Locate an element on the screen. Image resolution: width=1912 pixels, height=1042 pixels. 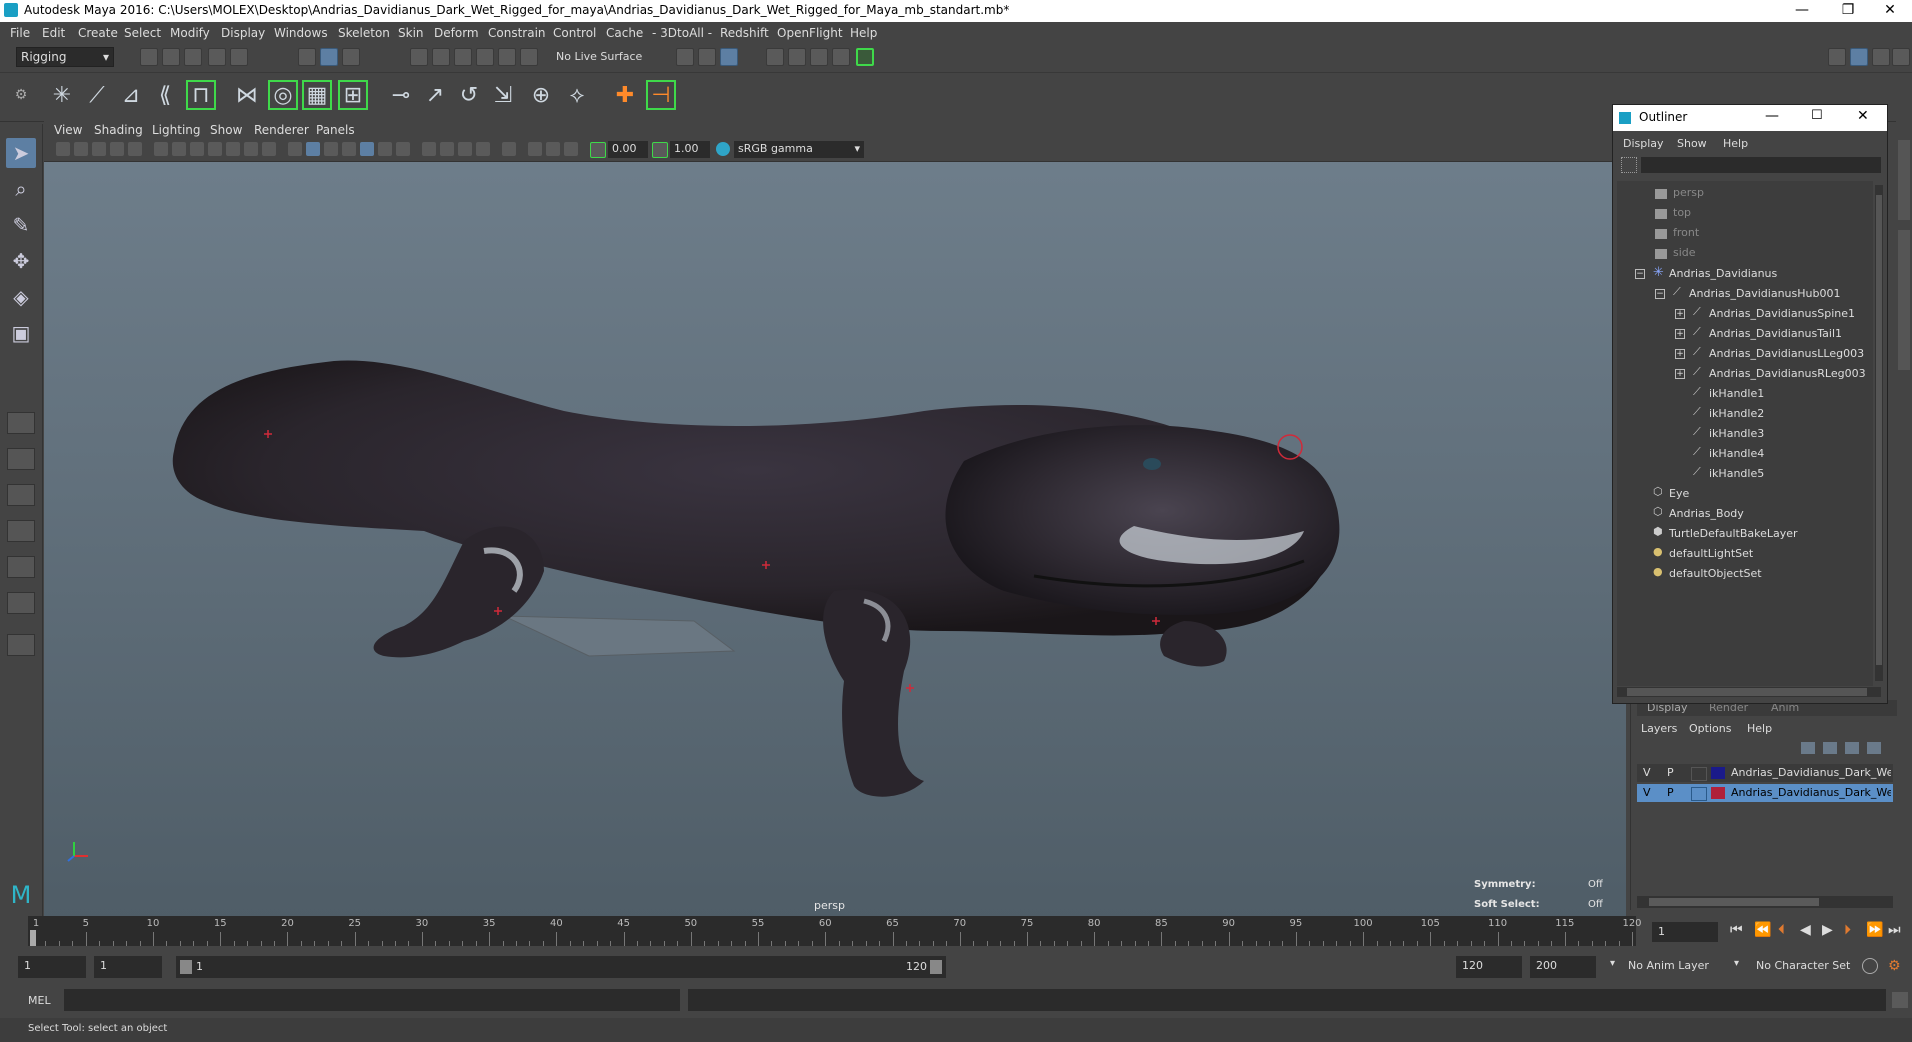
menu-3dtoall: - 3DtoAll - is located at coordinates (682, 33).